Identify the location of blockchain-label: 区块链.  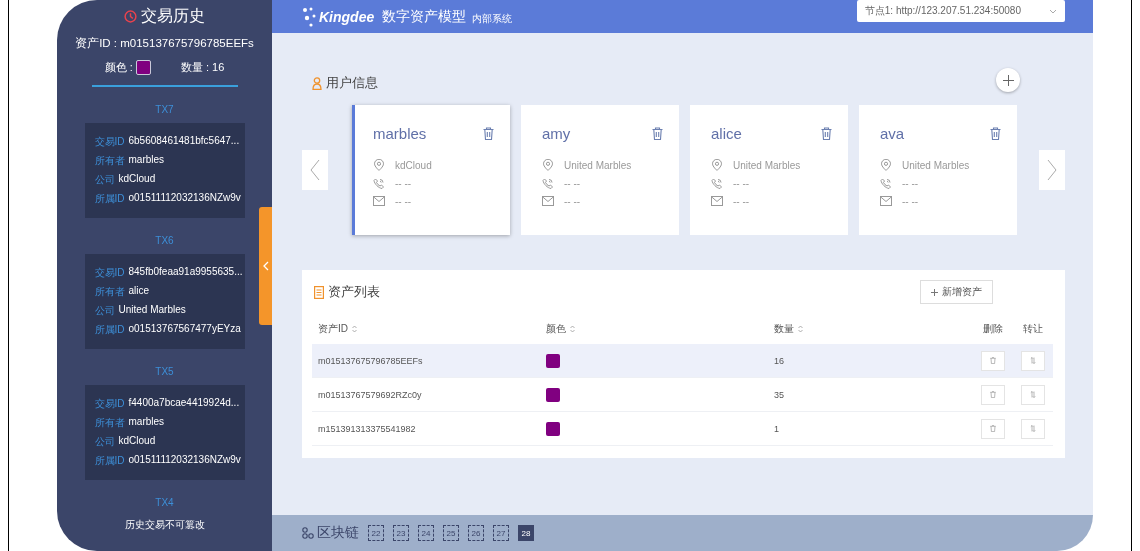
(338, 533).